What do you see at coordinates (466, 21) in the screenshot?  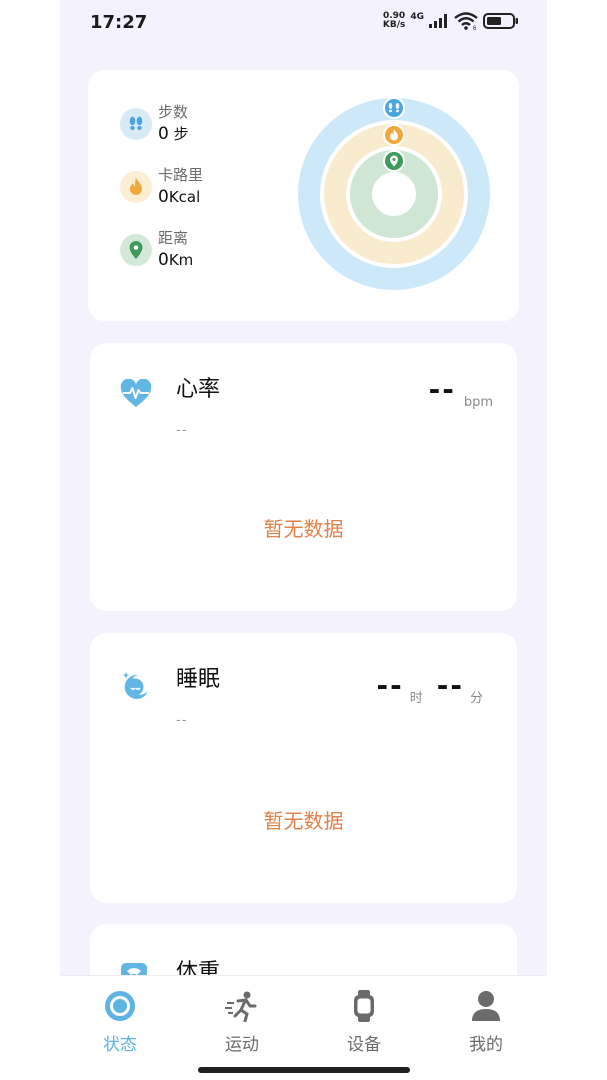 I see `wifi-icon: 6` at bounding box center [466, 21].